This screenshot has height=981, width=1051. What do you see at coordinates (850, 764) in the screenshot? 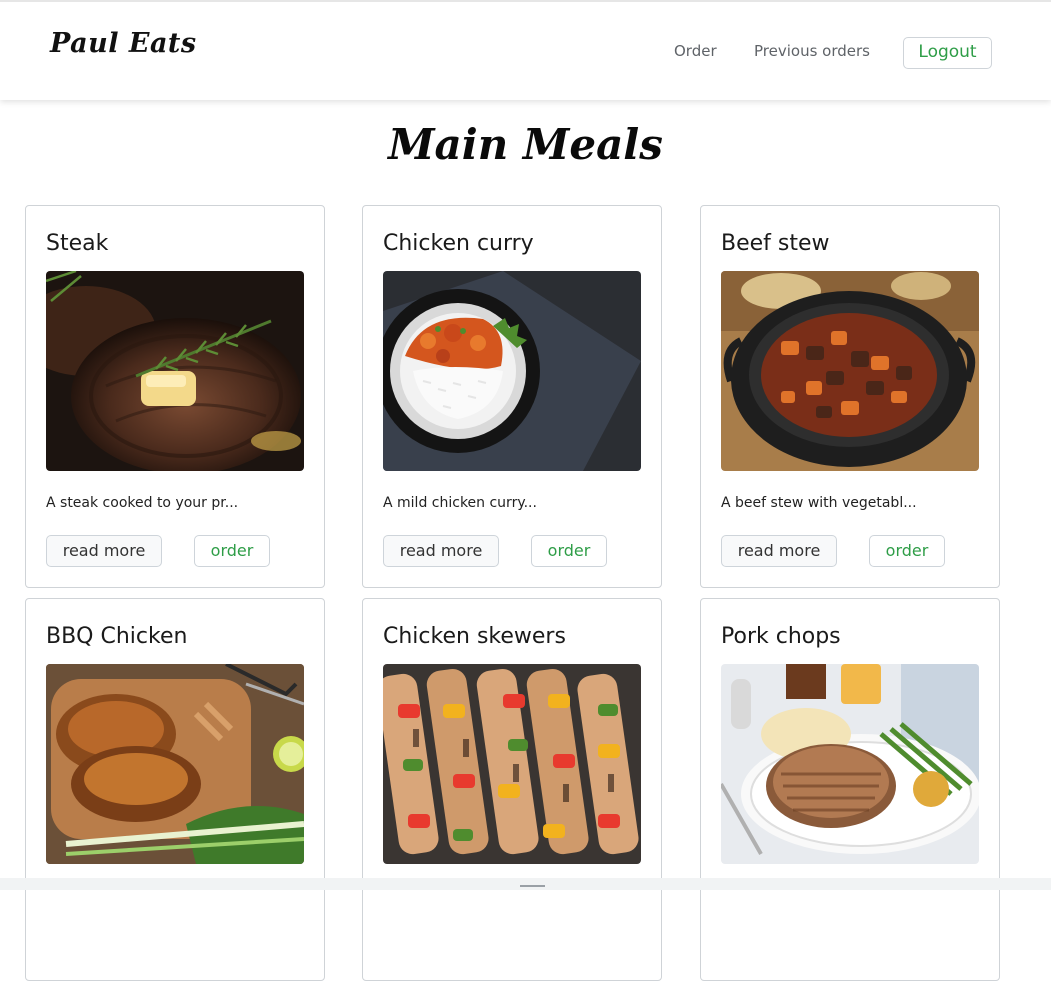
I see `pork-chops-image` at bounding box center [850, 764].